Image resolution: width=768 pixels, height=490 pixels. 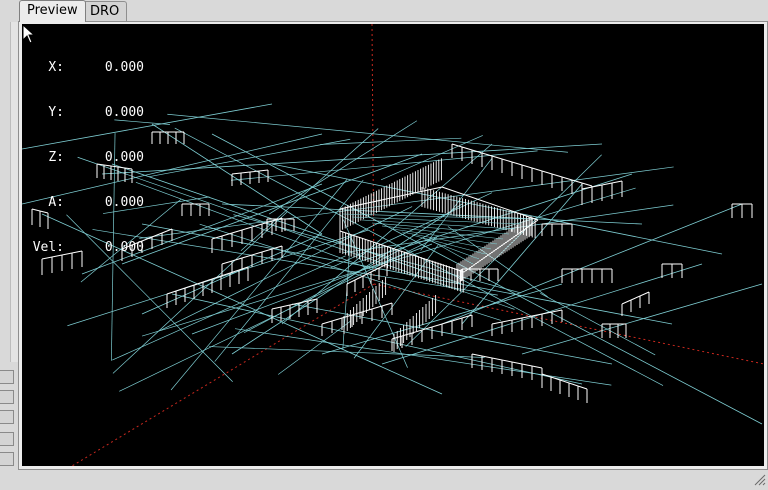 I want to click on y-axis-line, so click(x=568, y=324).